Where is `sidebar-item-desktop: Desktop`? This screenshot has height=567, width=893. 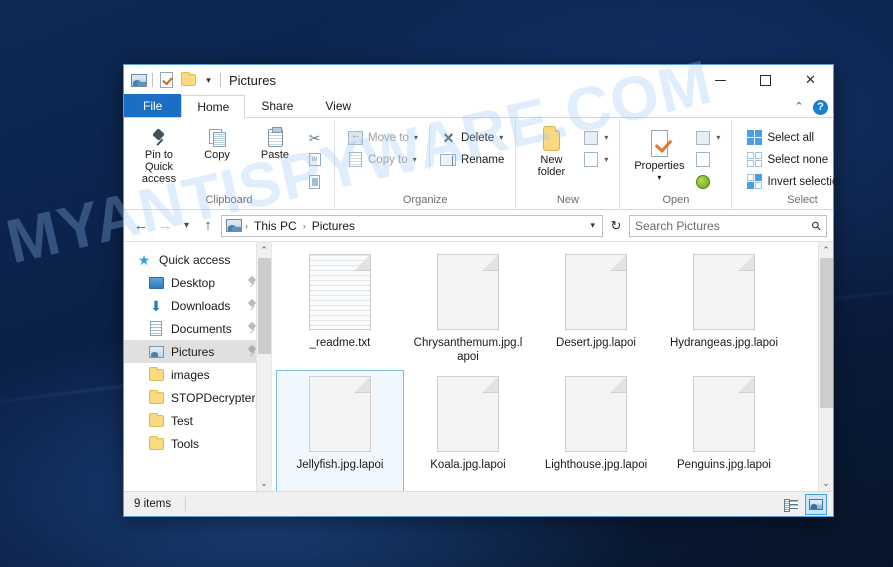 sidebar-item-desktop: Desktop is located at coordinates (197, 282).